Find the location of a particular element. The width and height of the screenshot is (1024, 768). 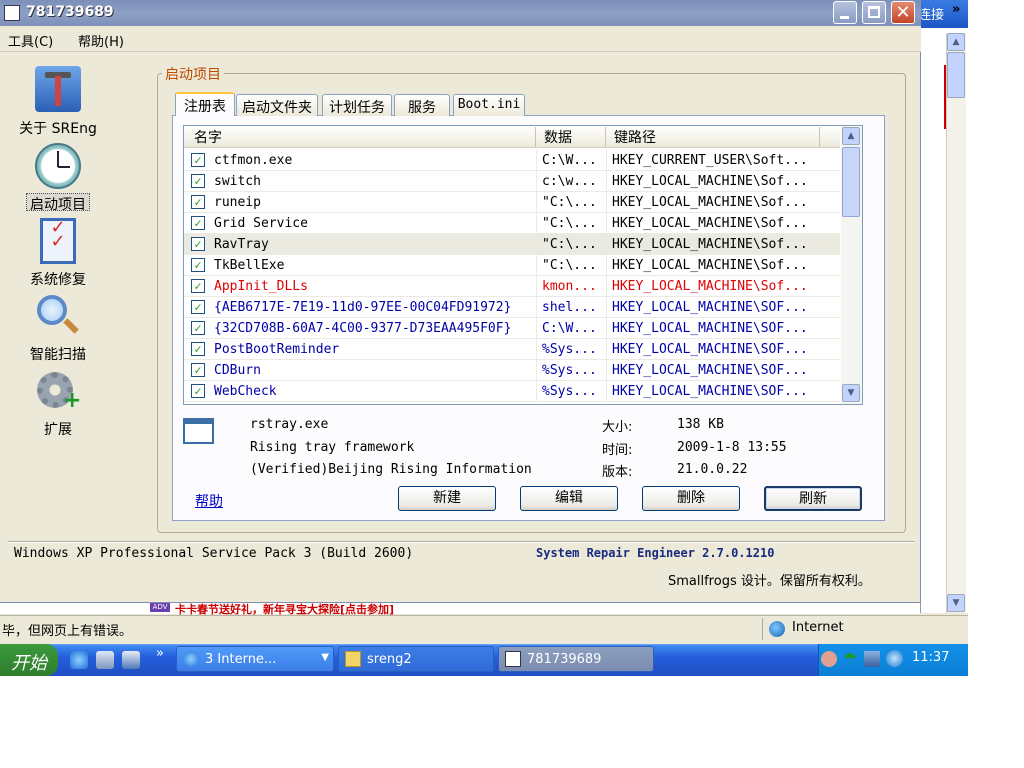

tray-collapse-icon is located at coordinates (829, 659).